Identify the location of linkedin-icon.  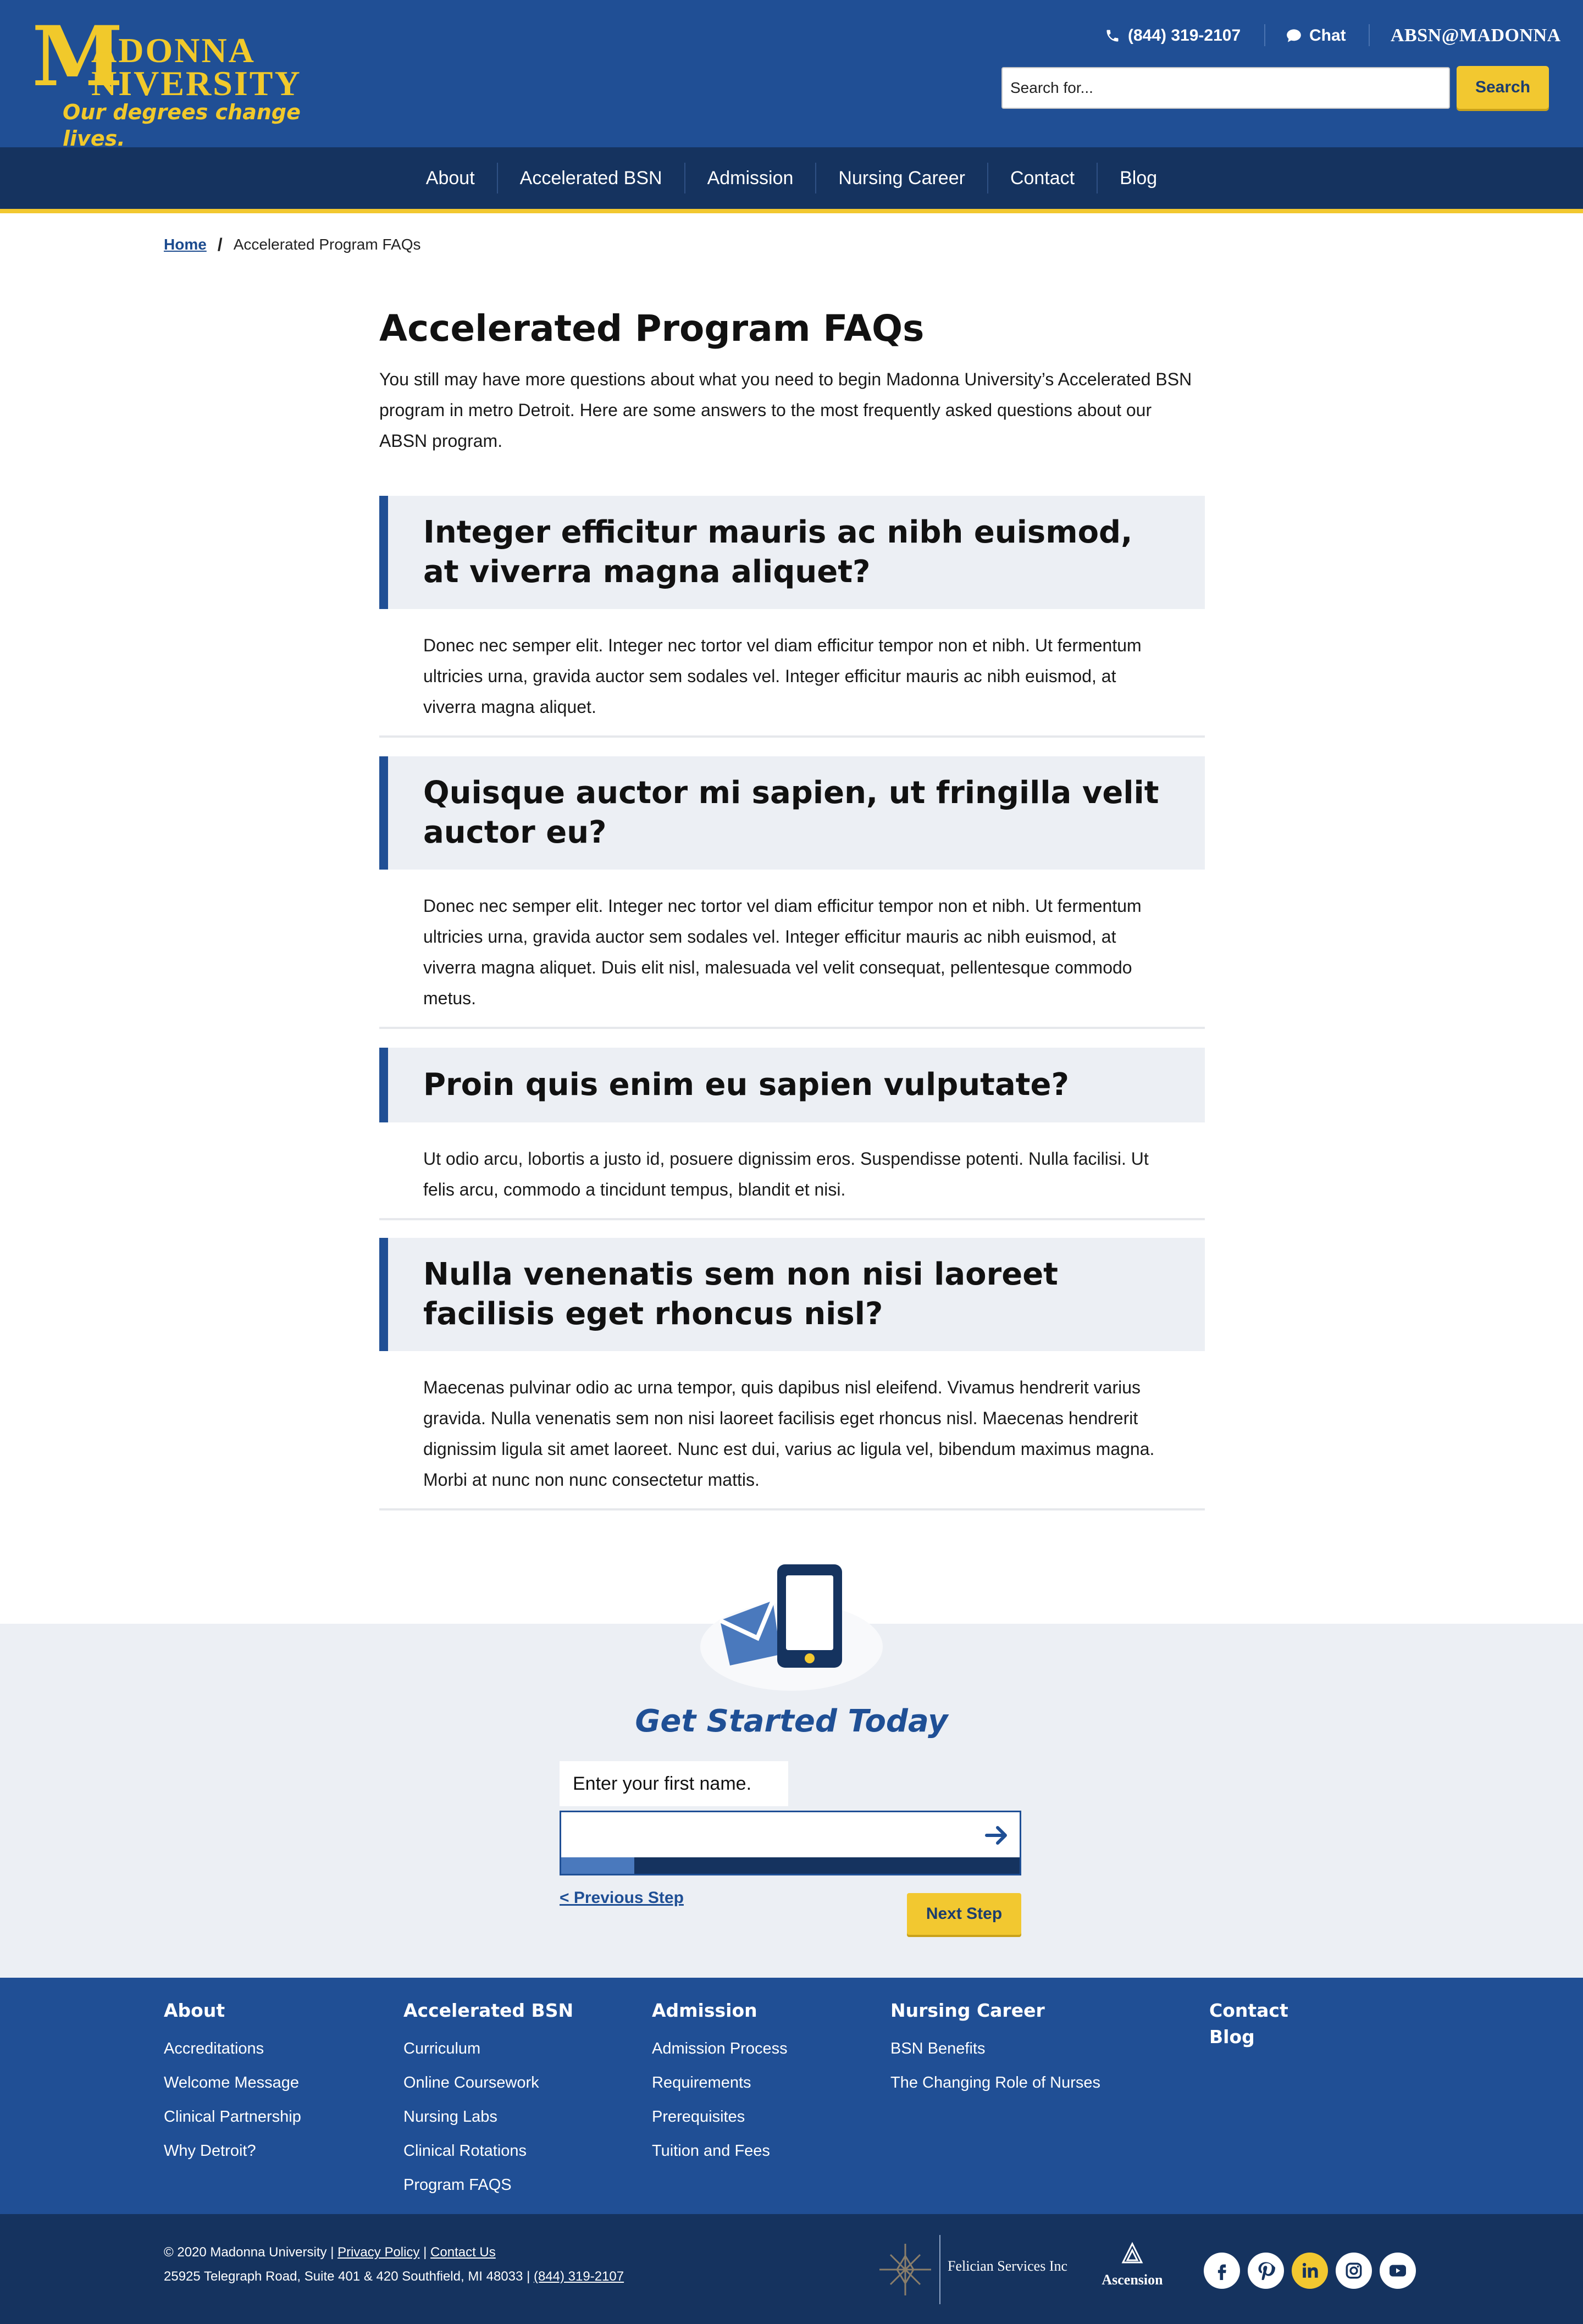
(1310, 2271).